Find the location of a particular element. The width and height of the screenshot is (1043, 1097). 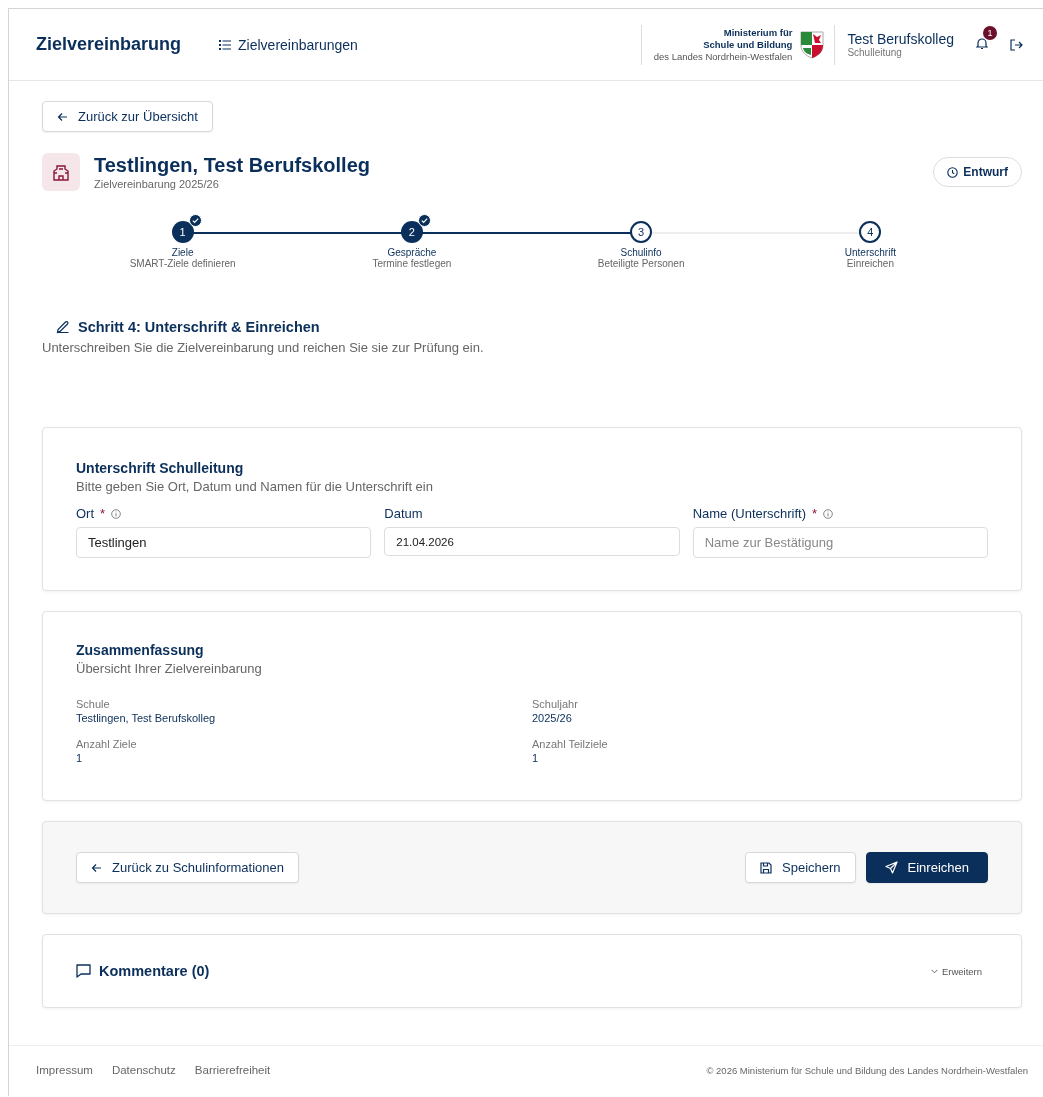

section-title: Schritt 4: Unterschrift & Einreichen is located at coordinates (199, 327).